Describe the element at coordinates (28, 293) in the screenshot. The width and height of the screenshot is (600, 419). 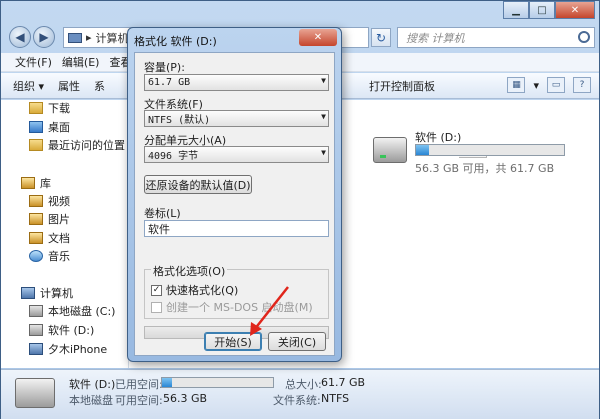
I see `computer-icon` at that location.